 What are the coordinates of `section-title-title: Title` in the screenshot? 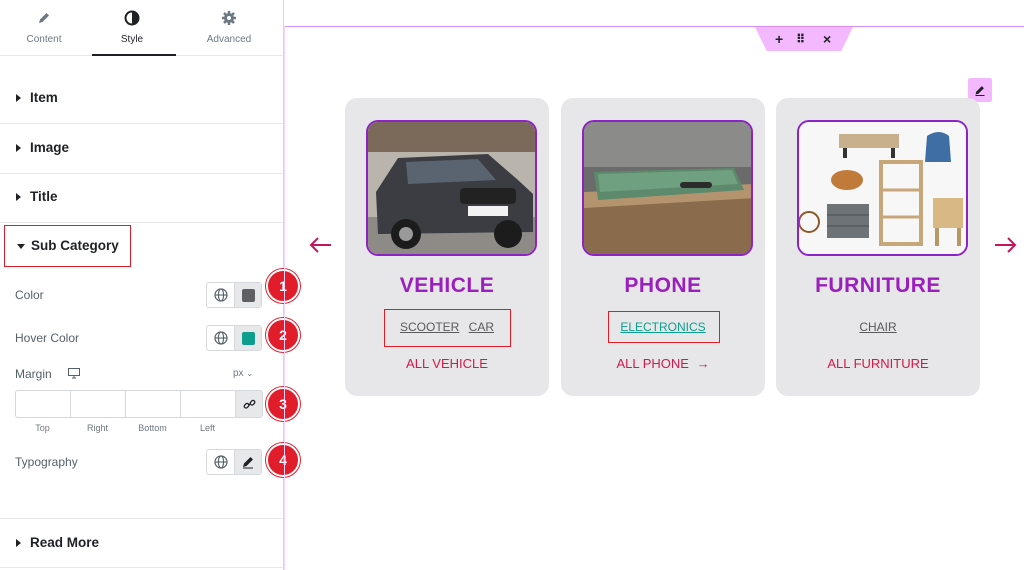 It's located at (44, 196).